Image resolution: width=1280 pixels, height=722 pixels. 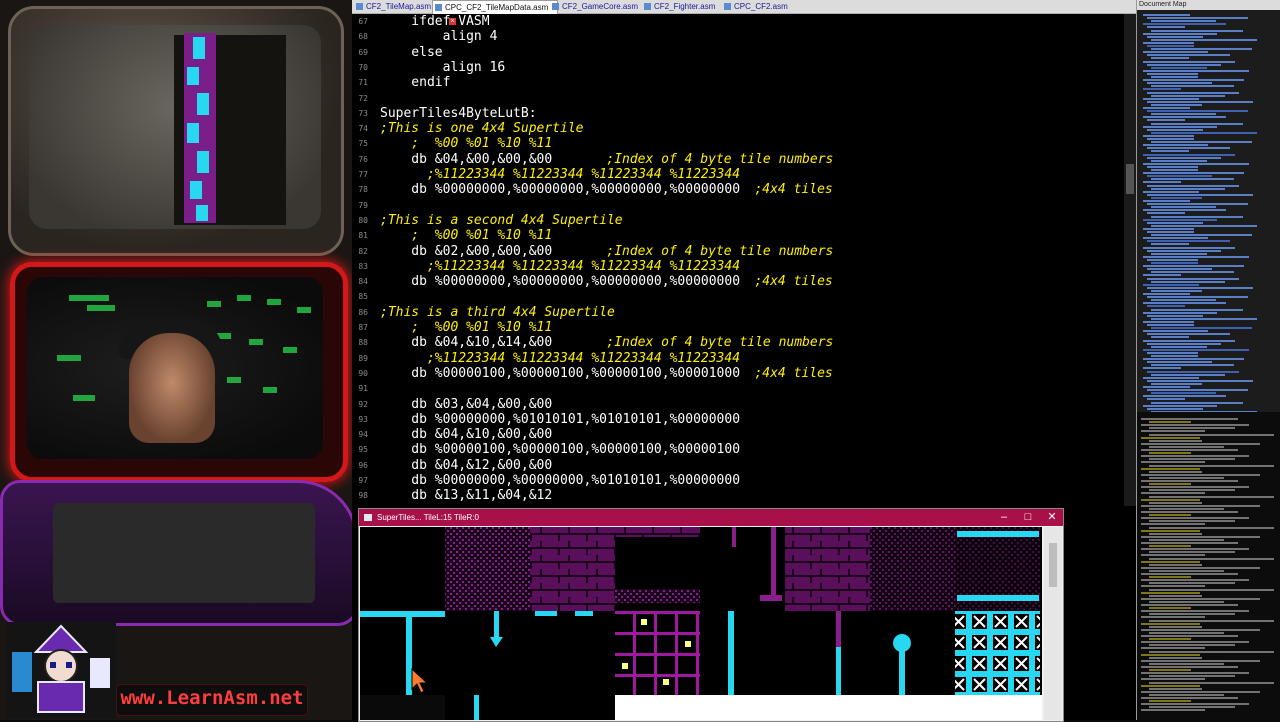 I want to click on code-line: 98 db &13,&11,&04,&12, so click(x=737, y=495).